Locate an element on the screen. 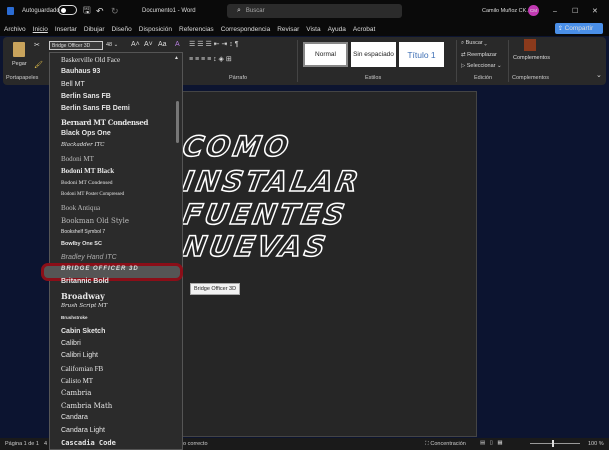 Image resolution: width=609 pixels, height=450 pixels. font-tooltip: Bridge Officer 3D is located at coordinates (215, 289).